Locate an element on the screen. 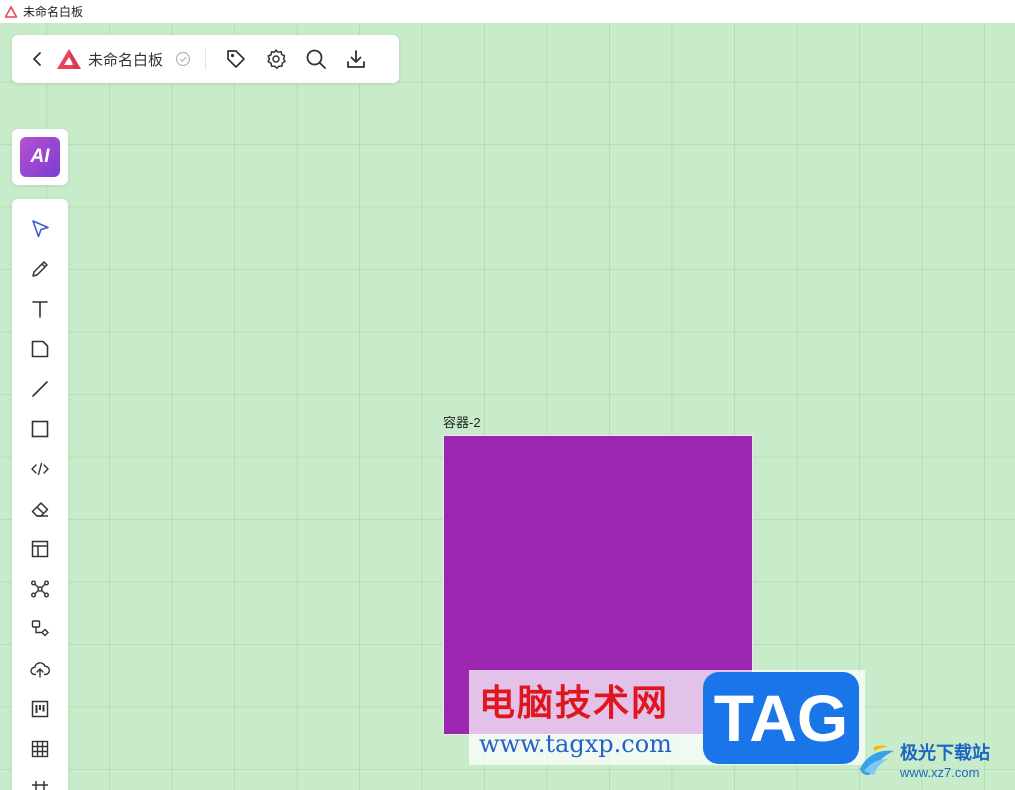 The image size is (1015, 790). window-titlebar: 未命名白板 is located at coordinates (507, 11).